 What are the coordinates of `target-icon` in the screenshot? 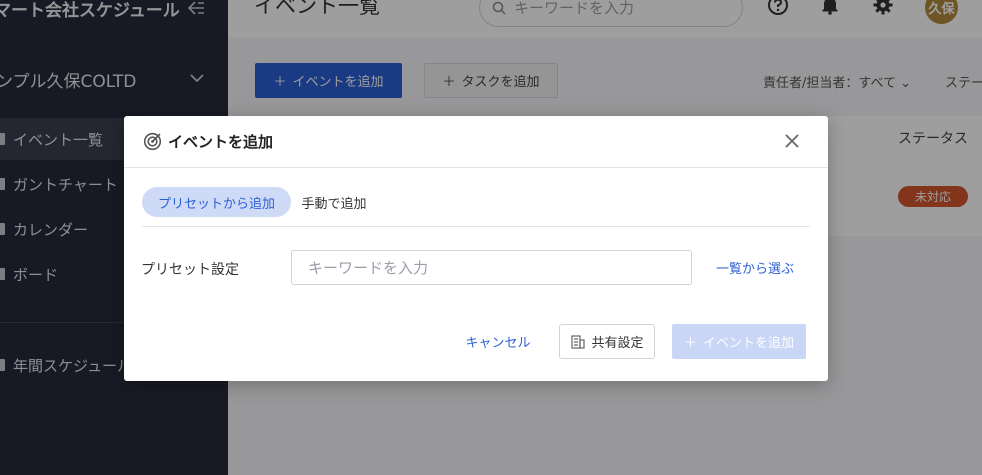 It's located at (152, 141).